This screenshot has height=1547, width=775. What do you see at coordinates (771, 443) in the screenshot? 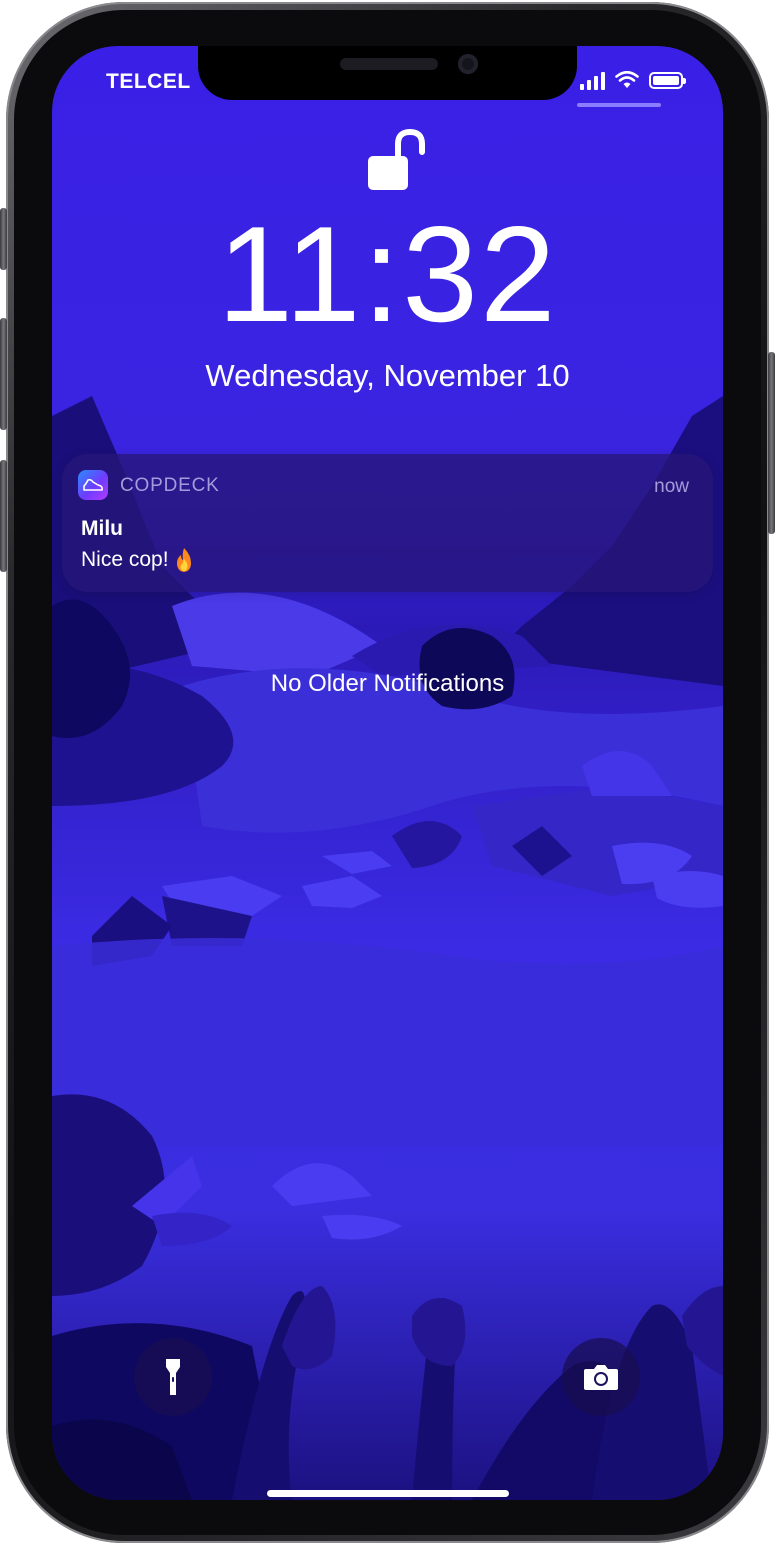
I see `side-power-button` at bounding box center [771, 443].